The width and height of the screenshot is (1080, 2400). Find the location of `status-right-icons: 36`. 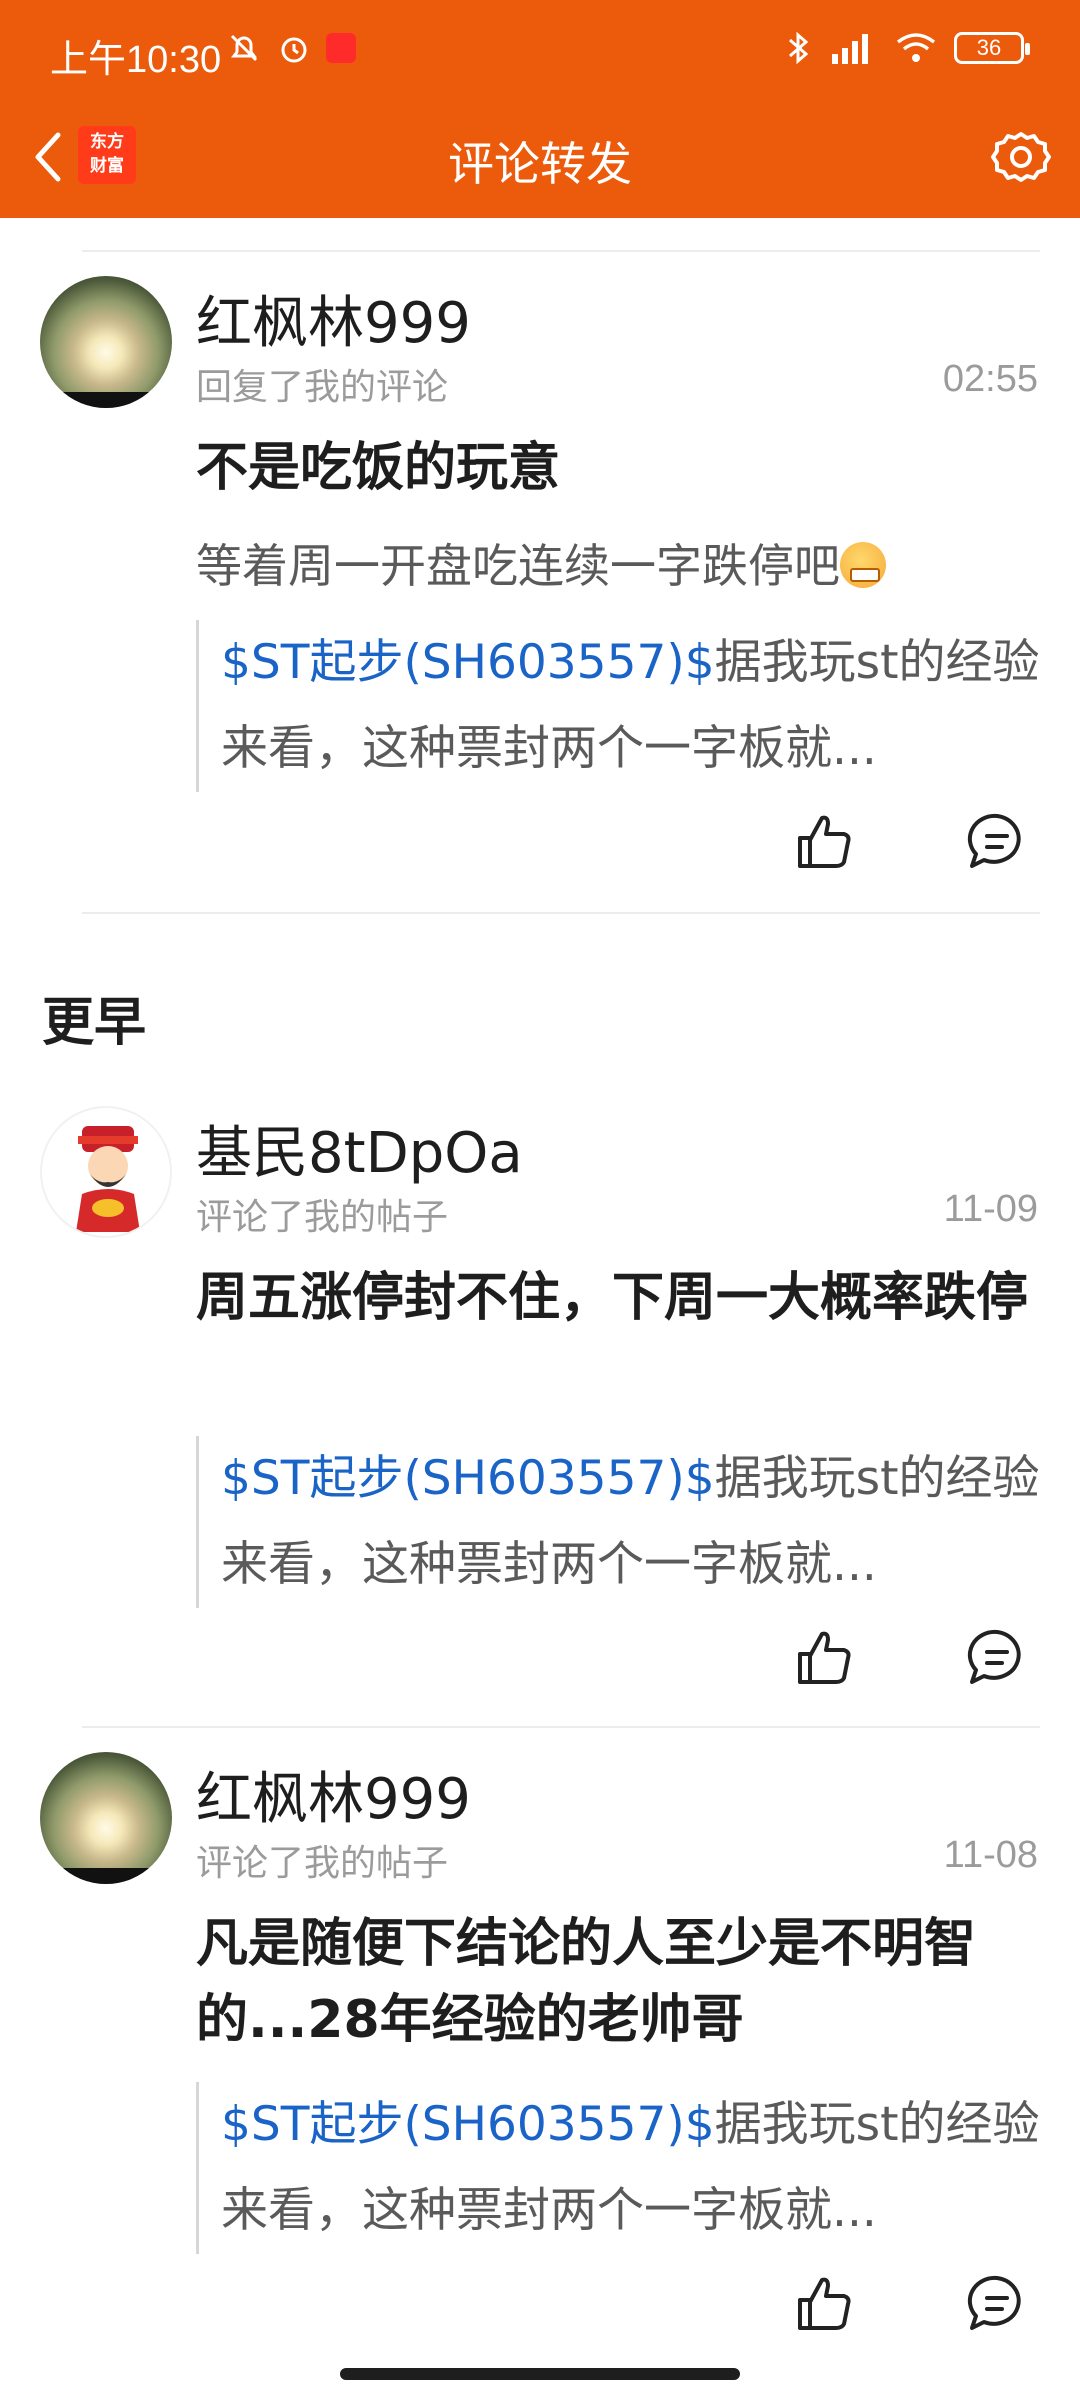

status-right-icons: 36 is located at coordinates (908, 48).